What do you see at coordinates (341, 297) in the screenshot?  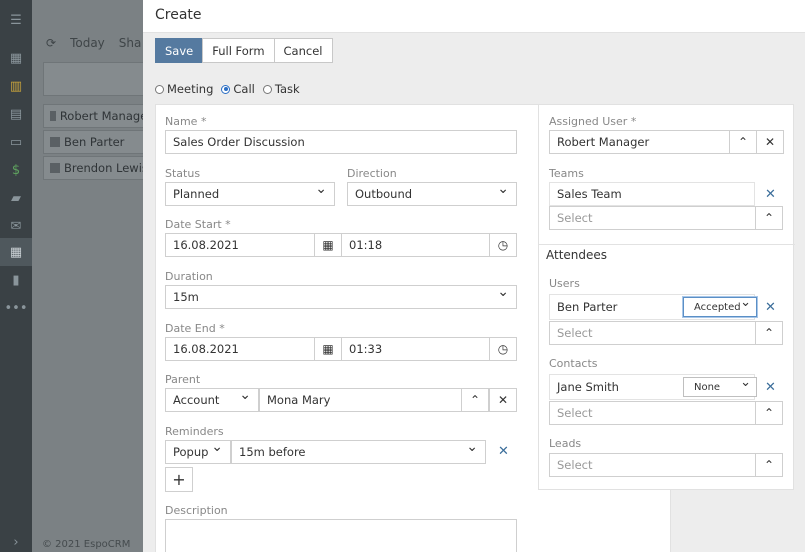 I see `duration-select: 15m` at bounding box center [341, 297].